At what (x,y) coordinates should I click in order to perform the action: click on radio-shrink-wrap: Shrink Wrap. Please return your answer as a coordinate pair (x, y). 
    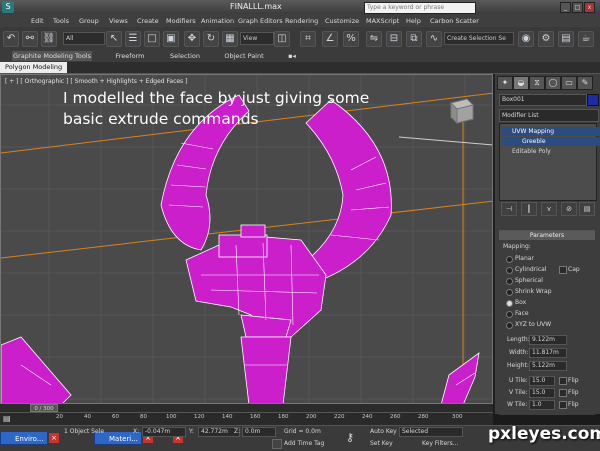
    Looking at the image, I should click on (529, 292).